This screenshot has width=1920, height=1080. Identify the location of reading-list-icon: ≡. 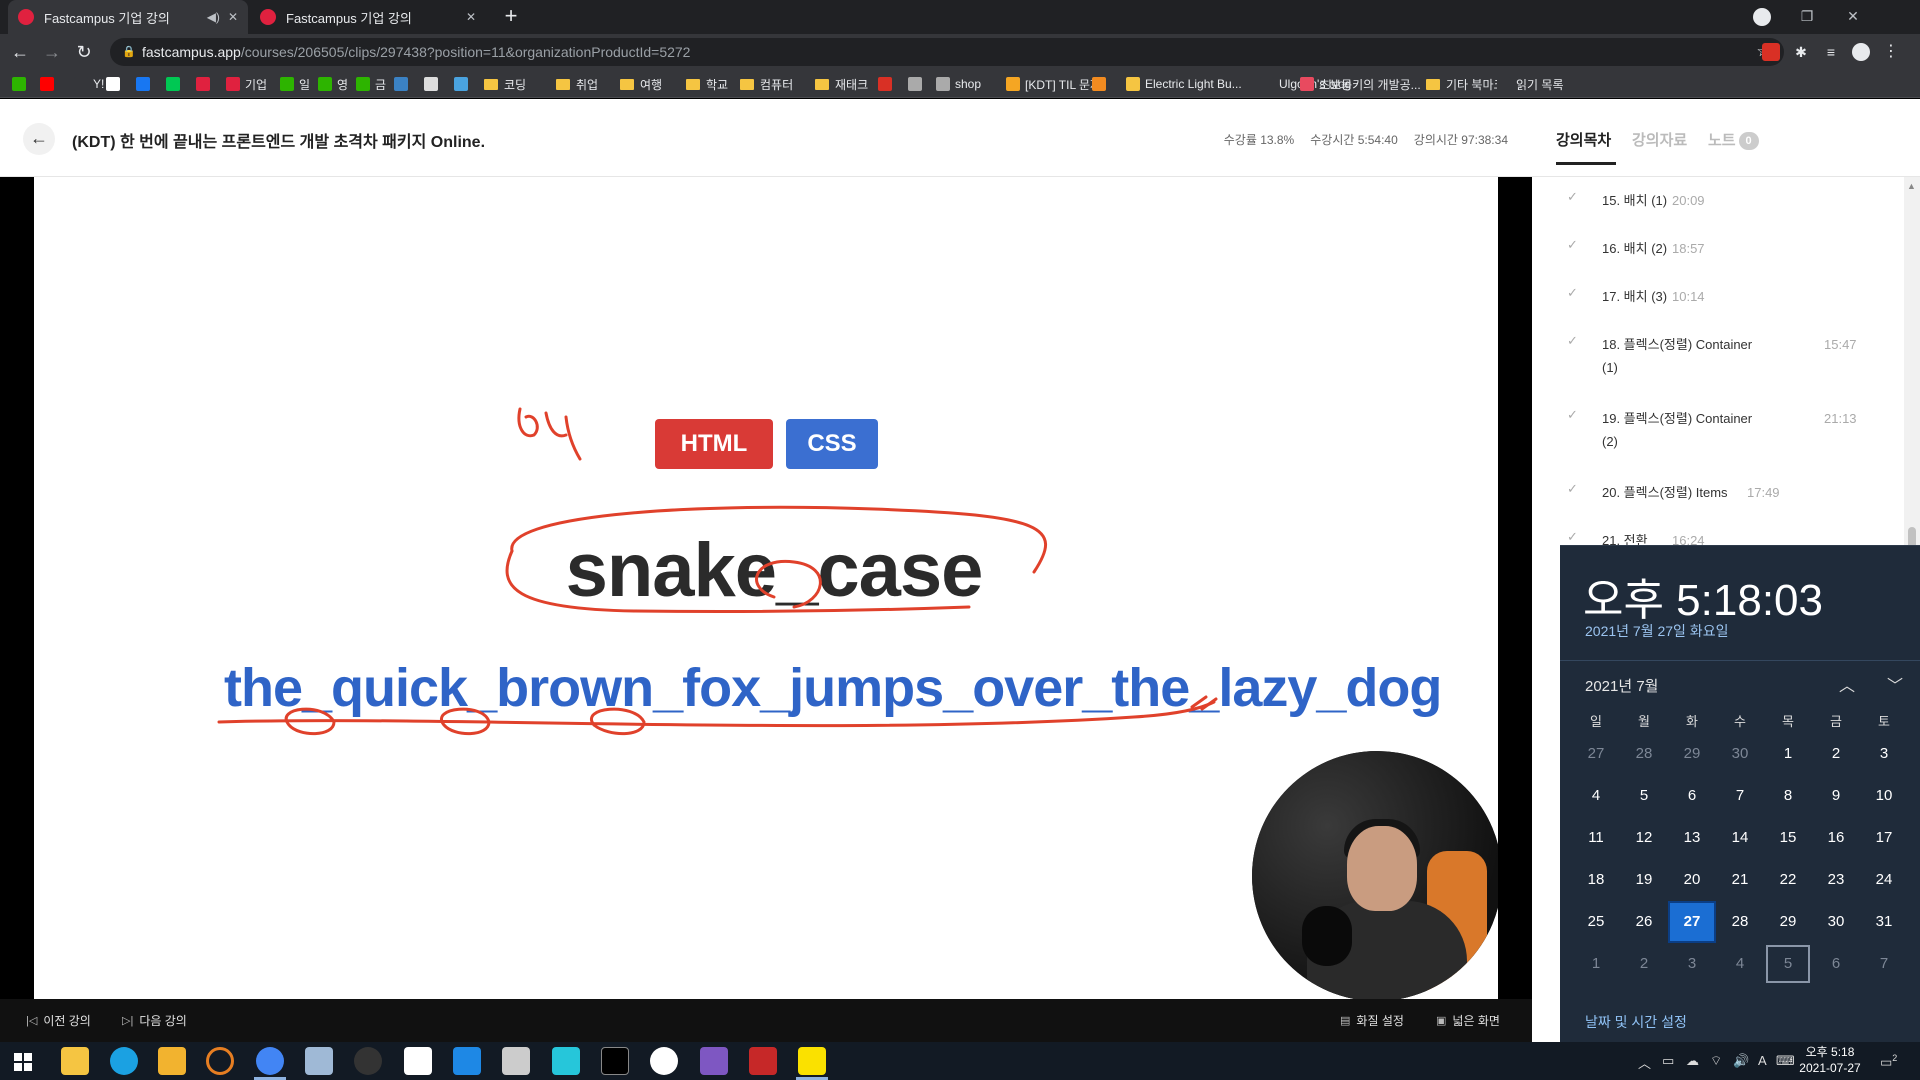
(1831, 52).